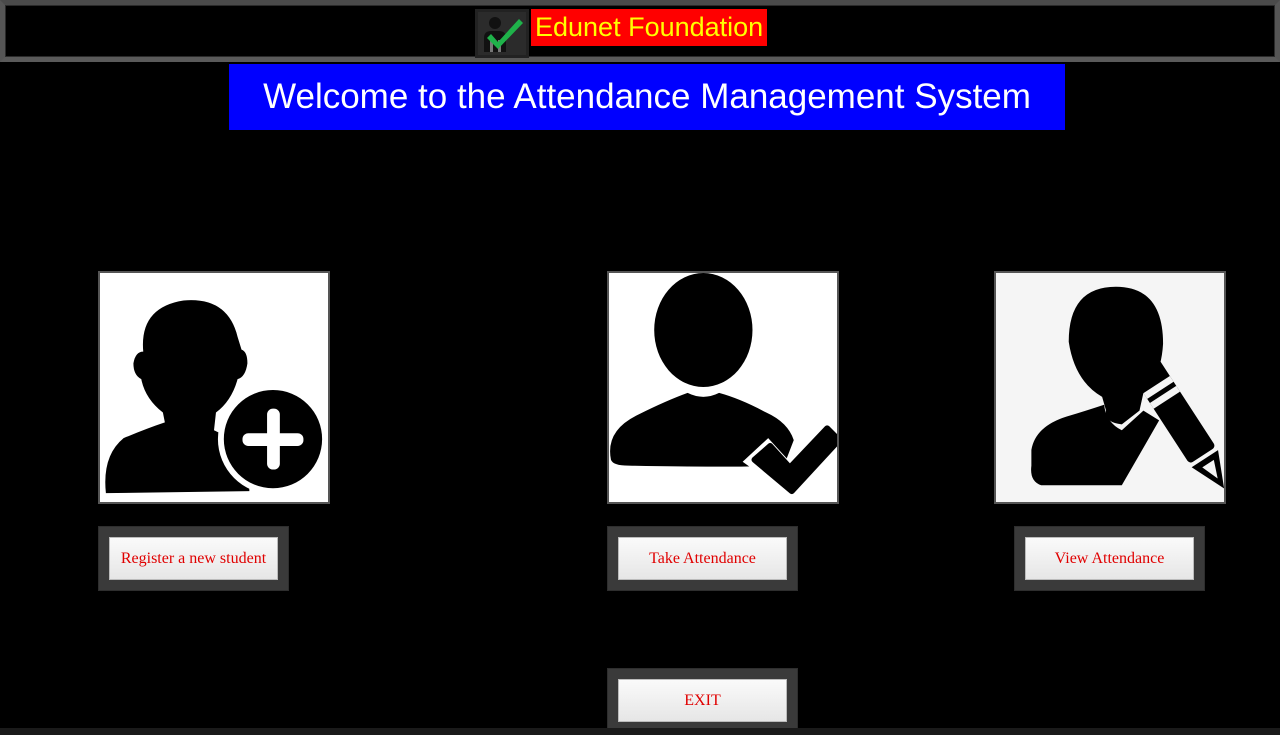 The image size is (1280, 735). I want to click on take-attendance-button: Take Attendance, so click(702, 558).